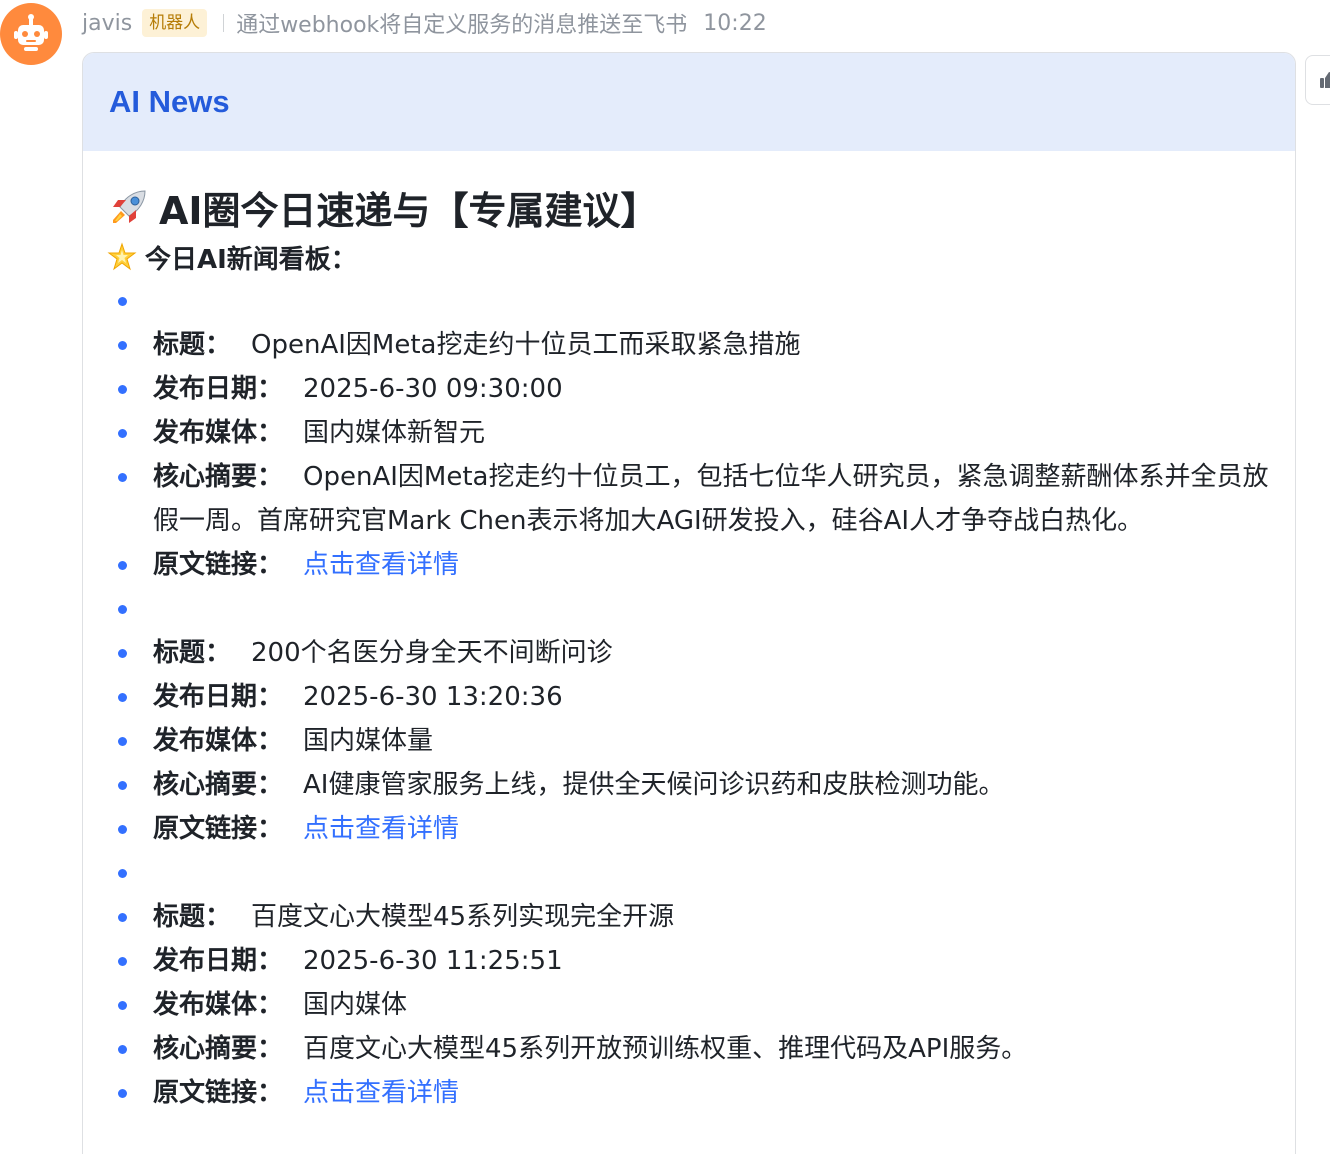 The height and width of the screenshot is (1154, 1330). Describe the element at coordinates (689, 741) in the screenshot. I see `news-media-row: 发布媒体： 国内媒体量` at that location.